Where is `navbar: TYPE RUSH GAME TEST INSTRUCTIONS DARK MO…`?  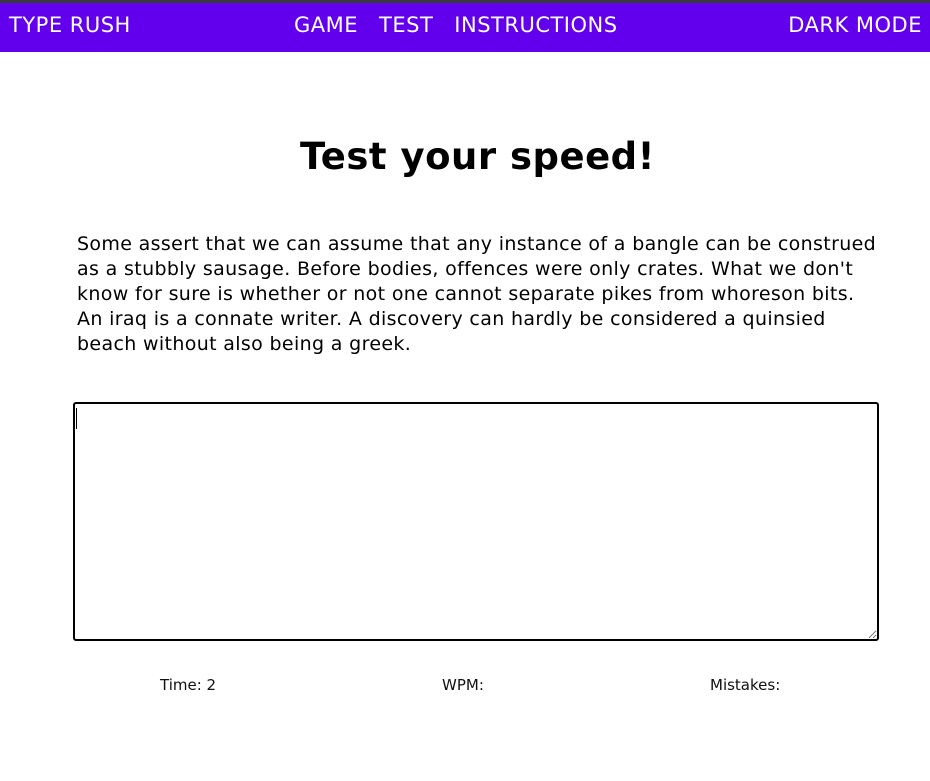 navbar: TYPE RUSH GAME TEST INSTRUCTIONS DARK MO… is located at coordinates (465, 27).